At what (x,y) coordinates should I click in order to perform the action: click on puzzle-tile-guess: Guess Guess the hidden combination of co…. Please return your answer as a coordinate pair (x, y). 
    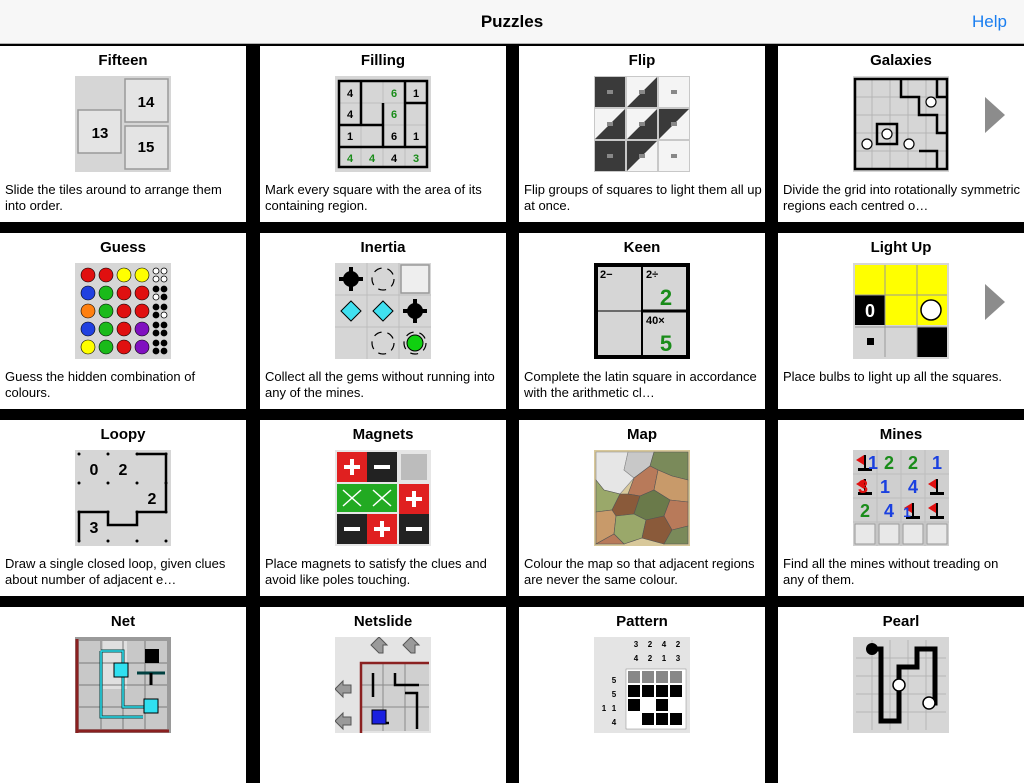
    Looking at the image, I should click on (123, 321).